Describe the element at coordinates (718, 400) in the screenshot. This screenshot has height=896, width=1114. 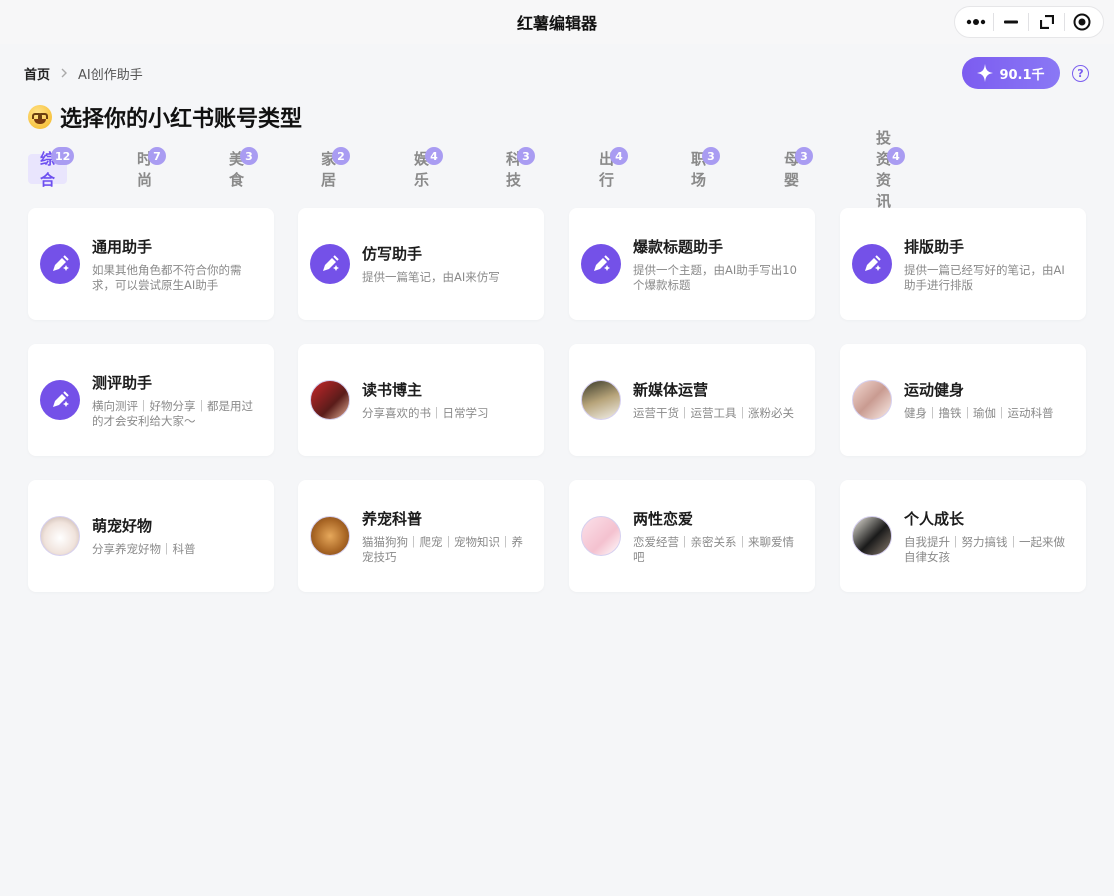
I see `card-text: 新媒体运营运营干货｜运营工具｜涨粉必关` at that location.